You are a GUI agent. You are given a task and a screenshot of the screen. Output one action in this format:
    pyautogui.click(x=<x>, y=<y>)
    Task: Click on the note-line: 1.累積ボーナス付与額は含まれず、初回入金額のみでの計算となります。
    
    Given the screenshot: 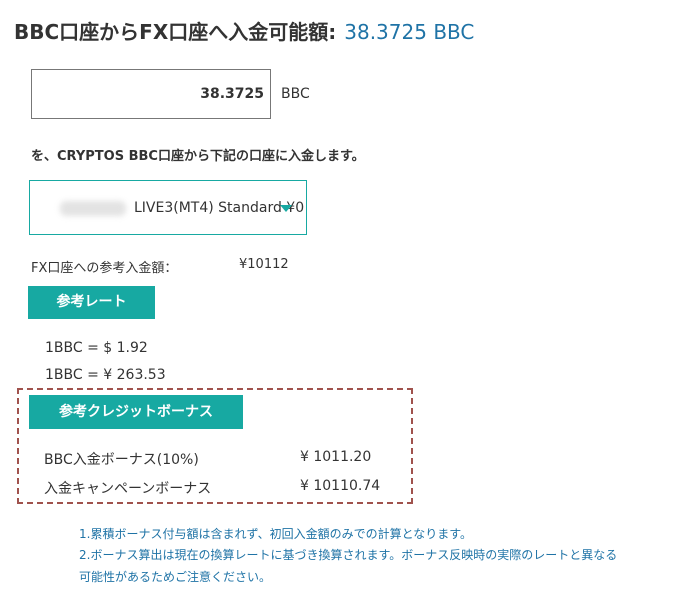 What is the action you would take?
    pyautogui.click(x=276, y=534)
    